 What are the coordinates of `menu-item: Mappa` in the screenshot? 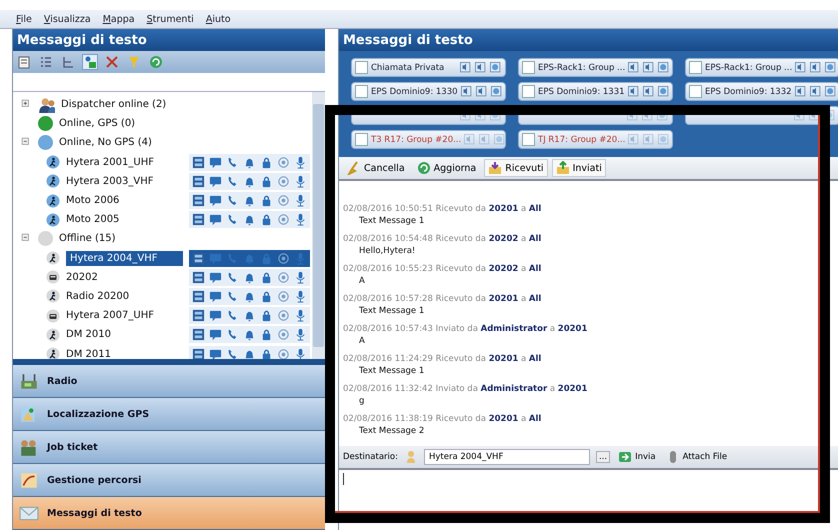 It's located at (118, 19).